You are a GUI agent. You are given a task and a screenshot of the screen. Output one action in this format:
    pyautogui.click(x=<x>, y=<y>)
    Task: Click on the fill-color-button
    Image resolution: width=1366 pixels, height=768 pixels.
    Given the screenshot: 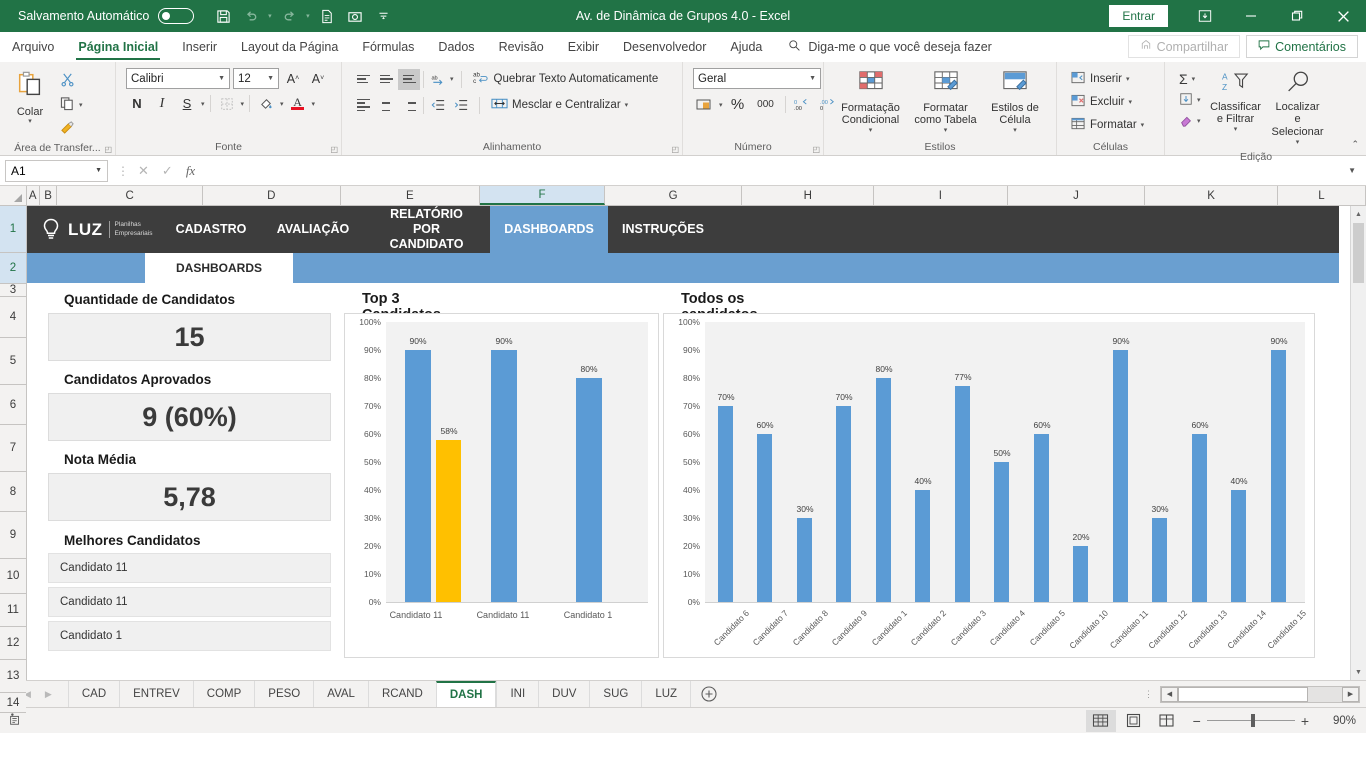 What is the action you would take?
    pyautogui.click(x=266, y=103)
    